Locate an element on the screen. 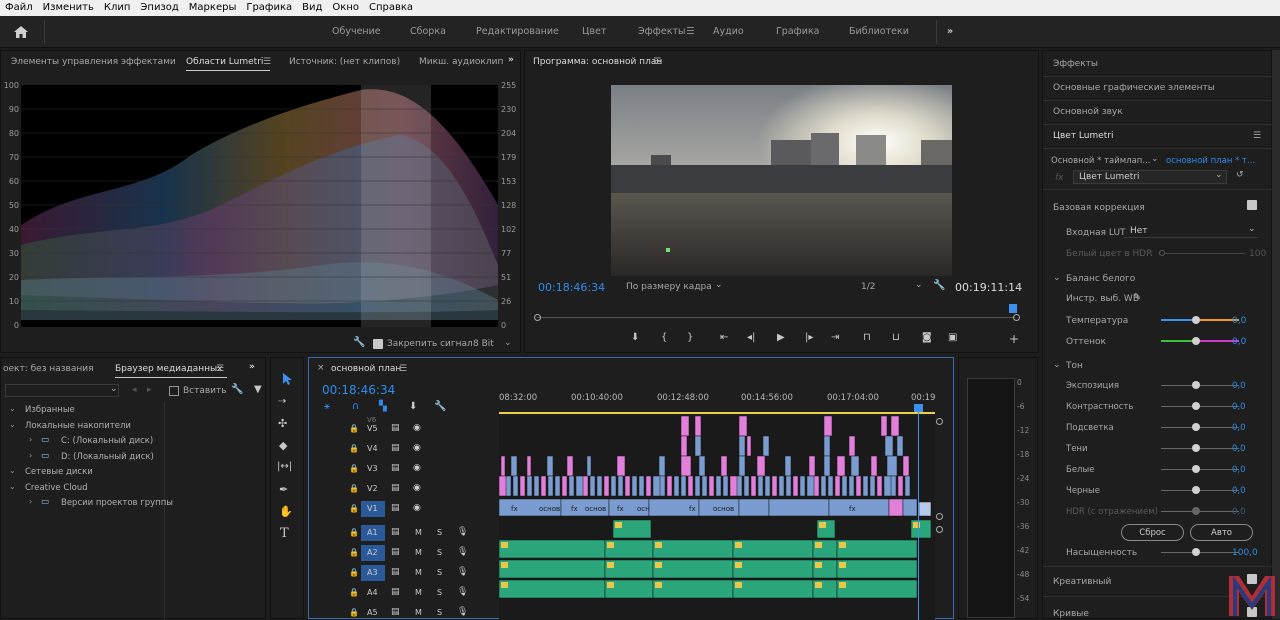 This screenshot has width=1280, height=620. add-marker-icon: ⬇ is located at coordinates (413, 406).